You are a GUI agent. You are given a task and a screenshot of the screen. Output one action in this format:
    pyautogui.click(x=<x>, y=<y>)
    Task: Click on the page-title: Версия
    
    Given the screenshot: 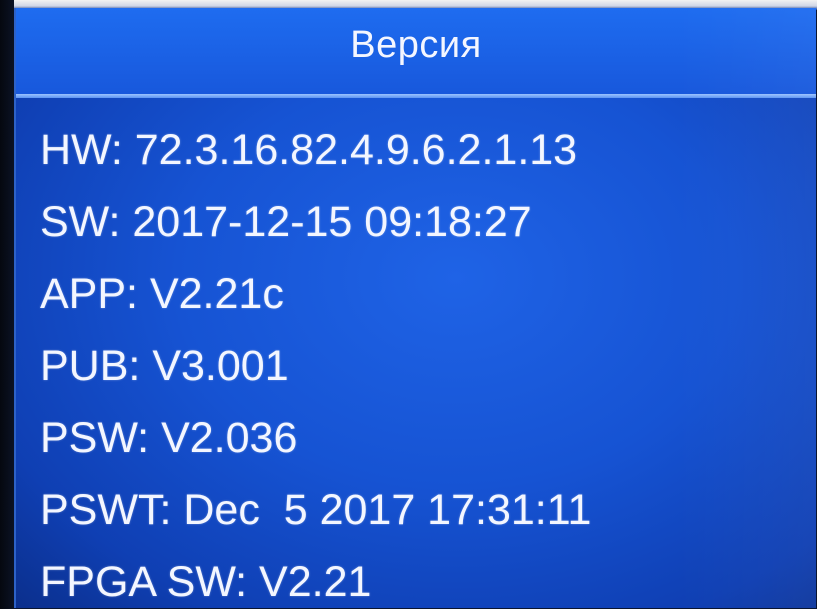 What is the action you would take?
    pyautogui.click(x=416, y=45)
    